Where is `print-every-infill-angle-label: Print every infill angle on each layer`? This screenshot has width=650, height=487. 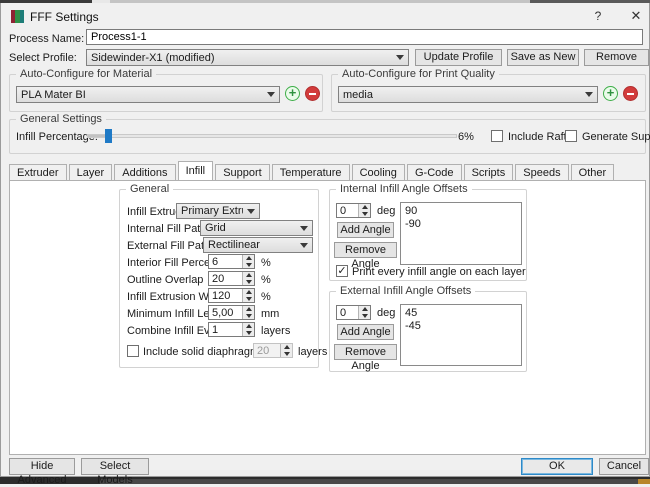
print-every-infill-angle-label: Print every infill angle on each layer is located at coordinates (439, 272).